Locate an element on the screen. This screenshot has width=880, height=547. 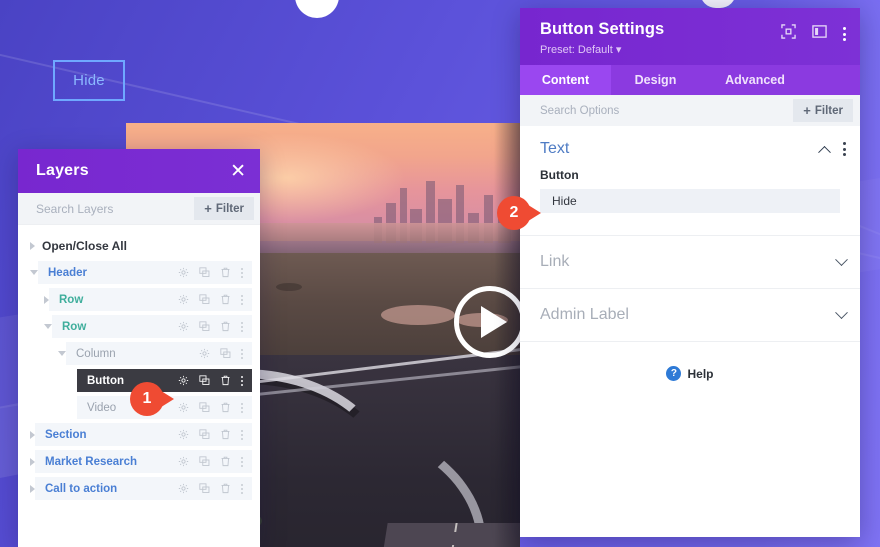
tab-design: Design is located at coordinates (655, 80).